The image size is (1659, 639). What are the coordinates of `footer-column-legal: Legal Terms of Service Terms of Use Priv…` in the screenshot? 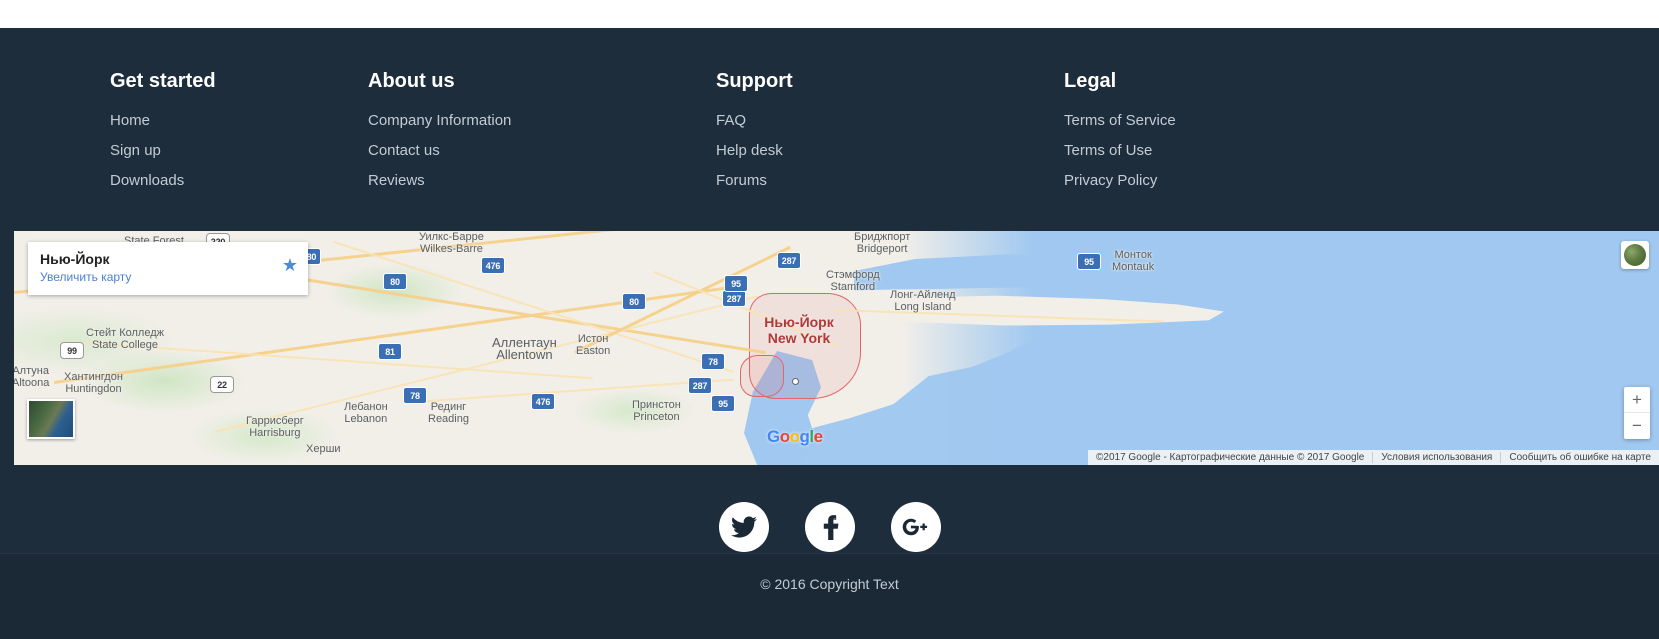 It's located at (1221, 145).